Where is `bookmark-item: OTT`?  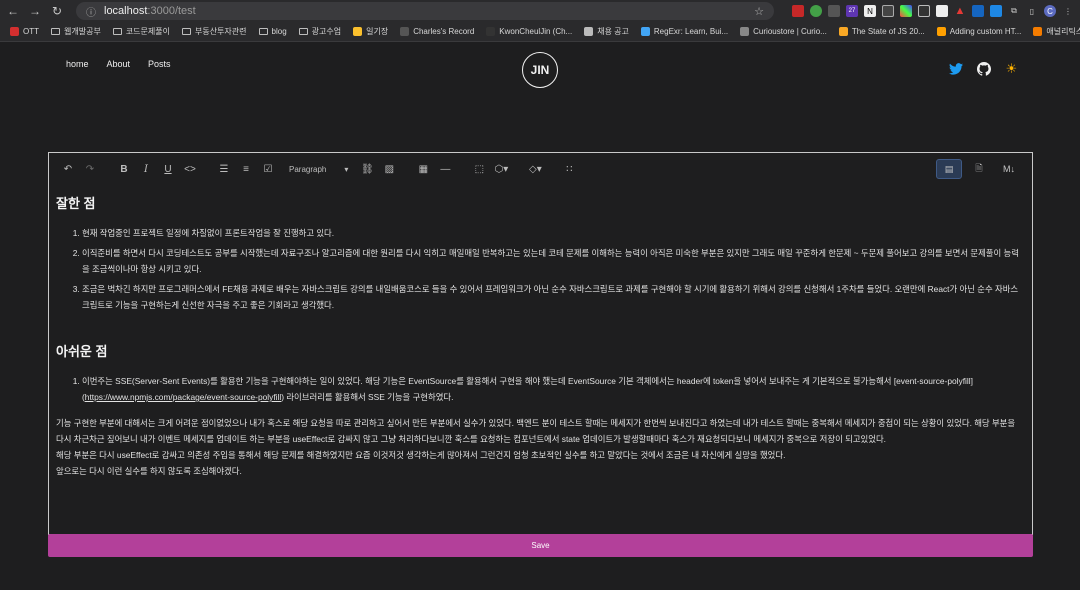
bookmark-item: OTT is located at coordinates (24, 31).